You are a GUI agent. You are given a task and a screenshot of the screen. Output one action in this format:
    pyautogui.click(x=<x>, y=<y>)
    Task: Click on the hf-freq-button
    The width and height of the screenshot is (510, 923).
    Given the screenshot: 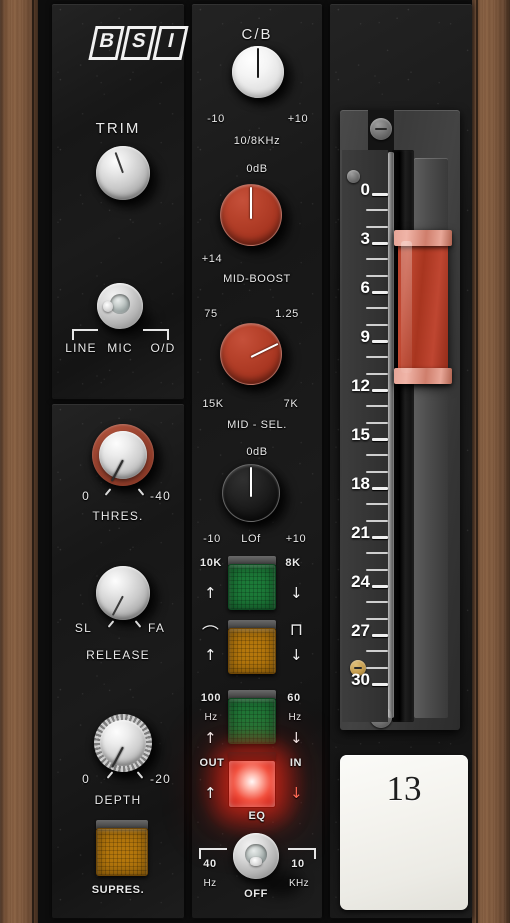 What is the action you would take?
    pyautogui.click(x=252, y=583)
    